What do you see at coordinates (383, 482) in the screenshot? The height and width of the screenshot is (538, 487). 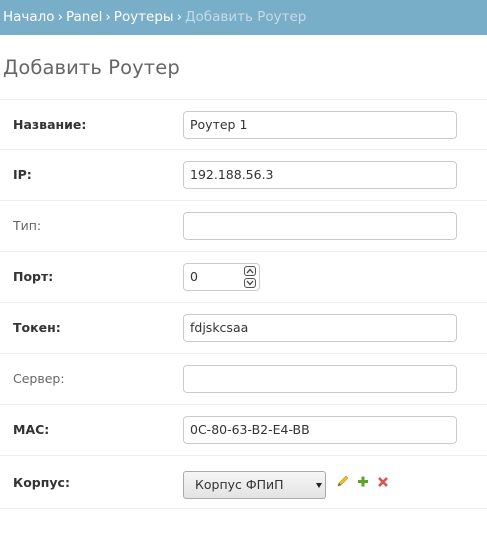 I see `x-icon` at bounding box center [383, 482].